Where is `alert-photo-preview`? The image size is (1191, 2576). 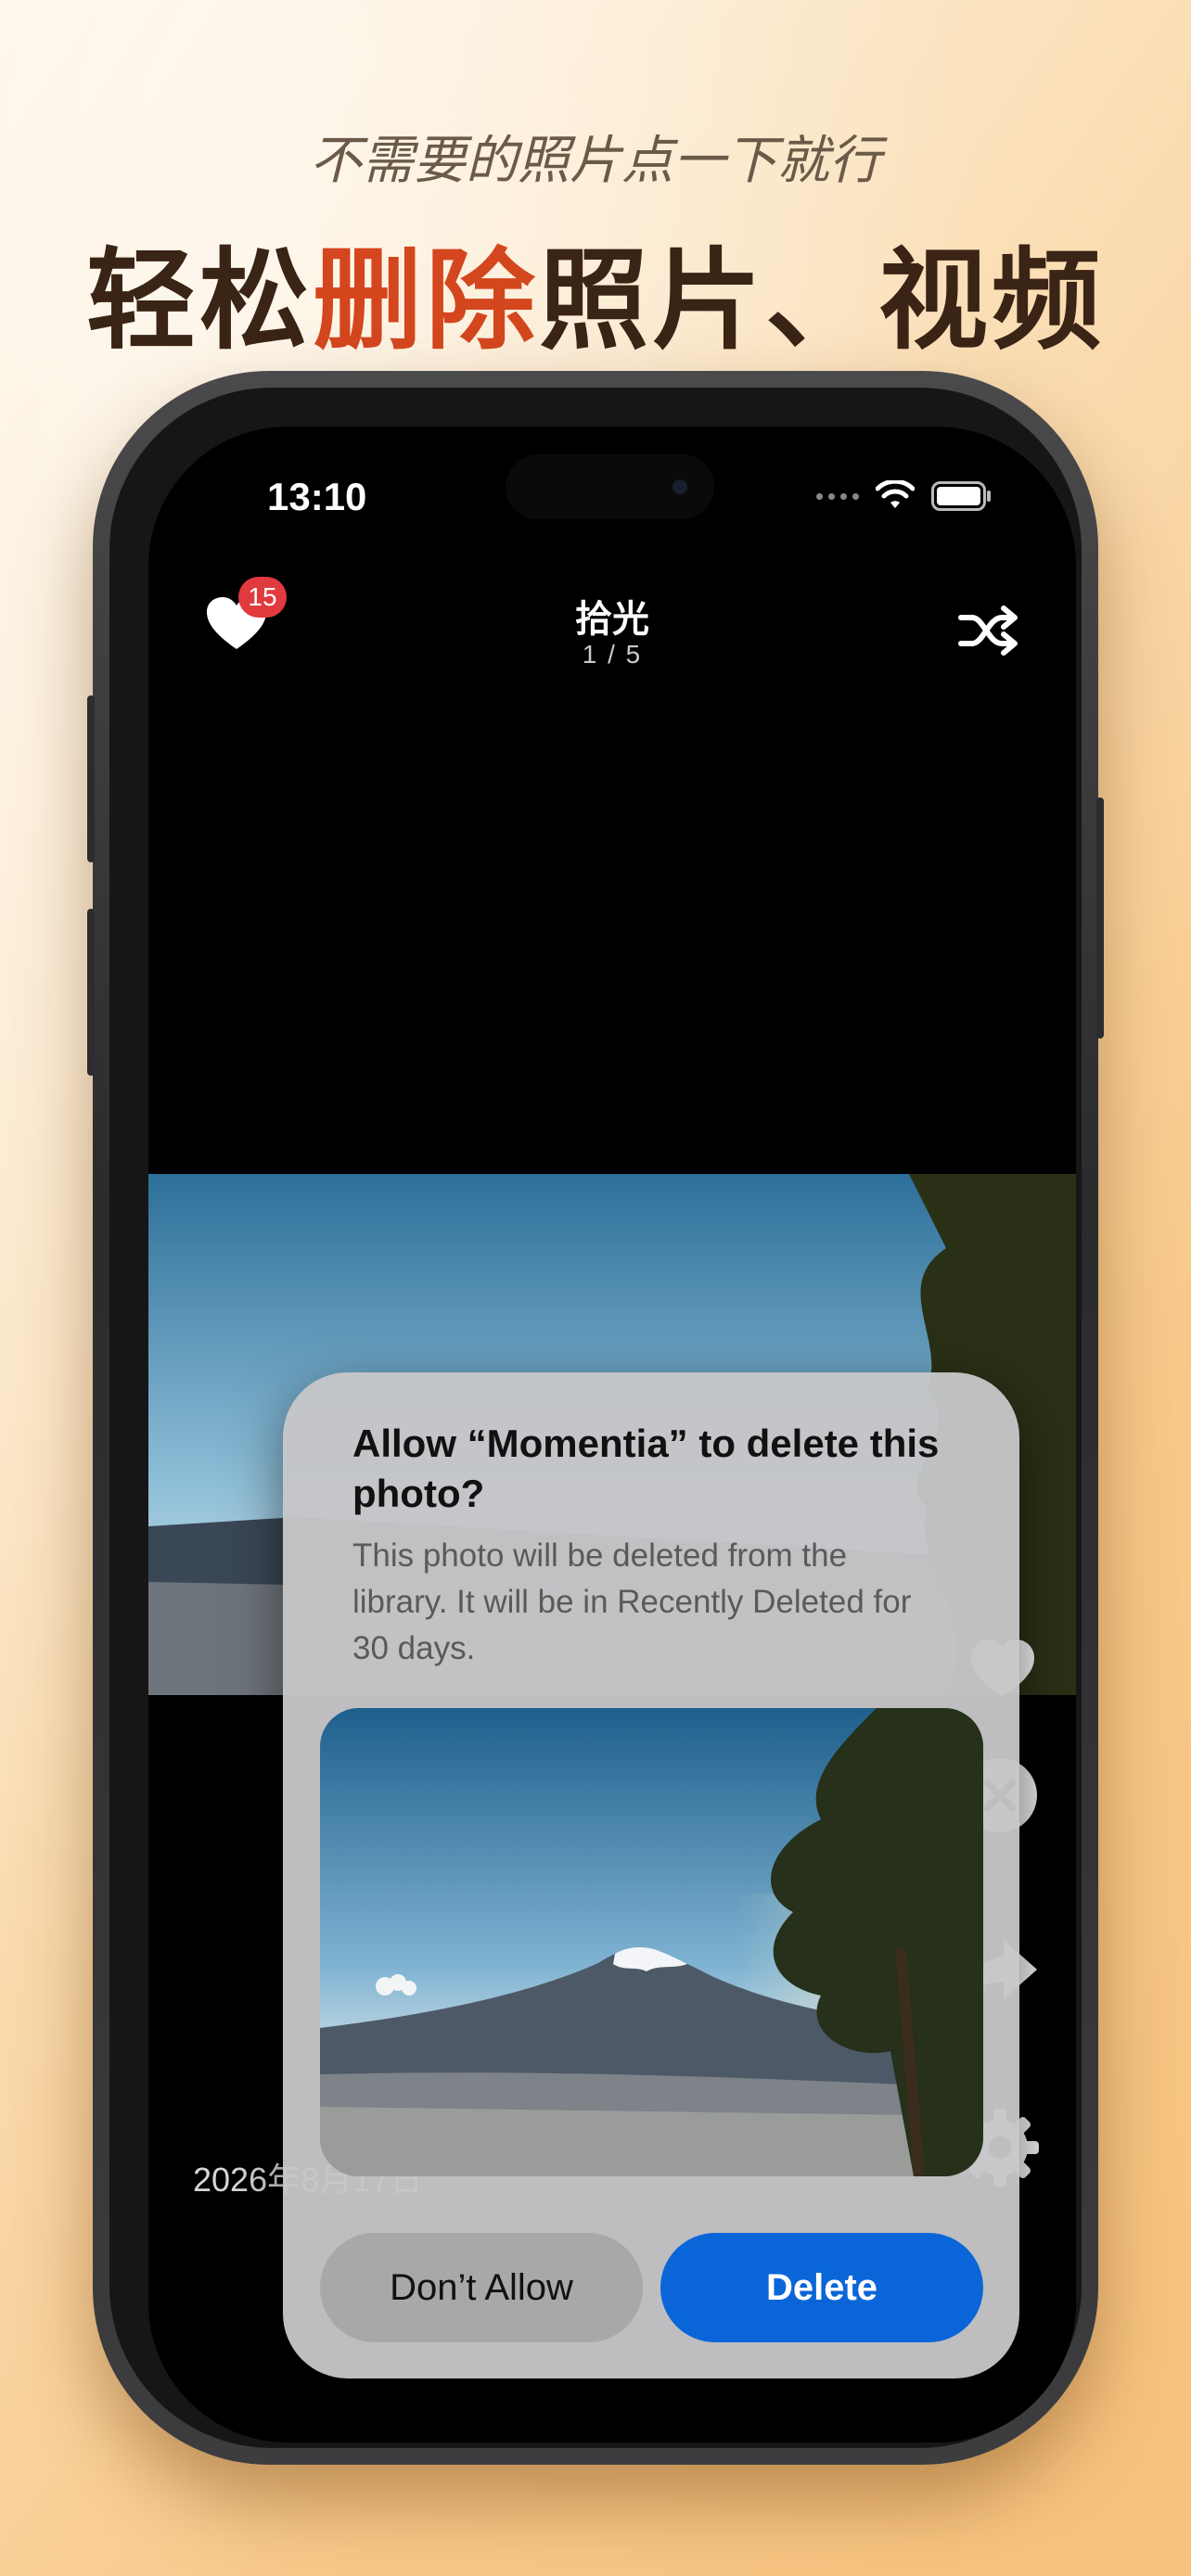 alert-photo-preview is located at coordinates (651, 1942).